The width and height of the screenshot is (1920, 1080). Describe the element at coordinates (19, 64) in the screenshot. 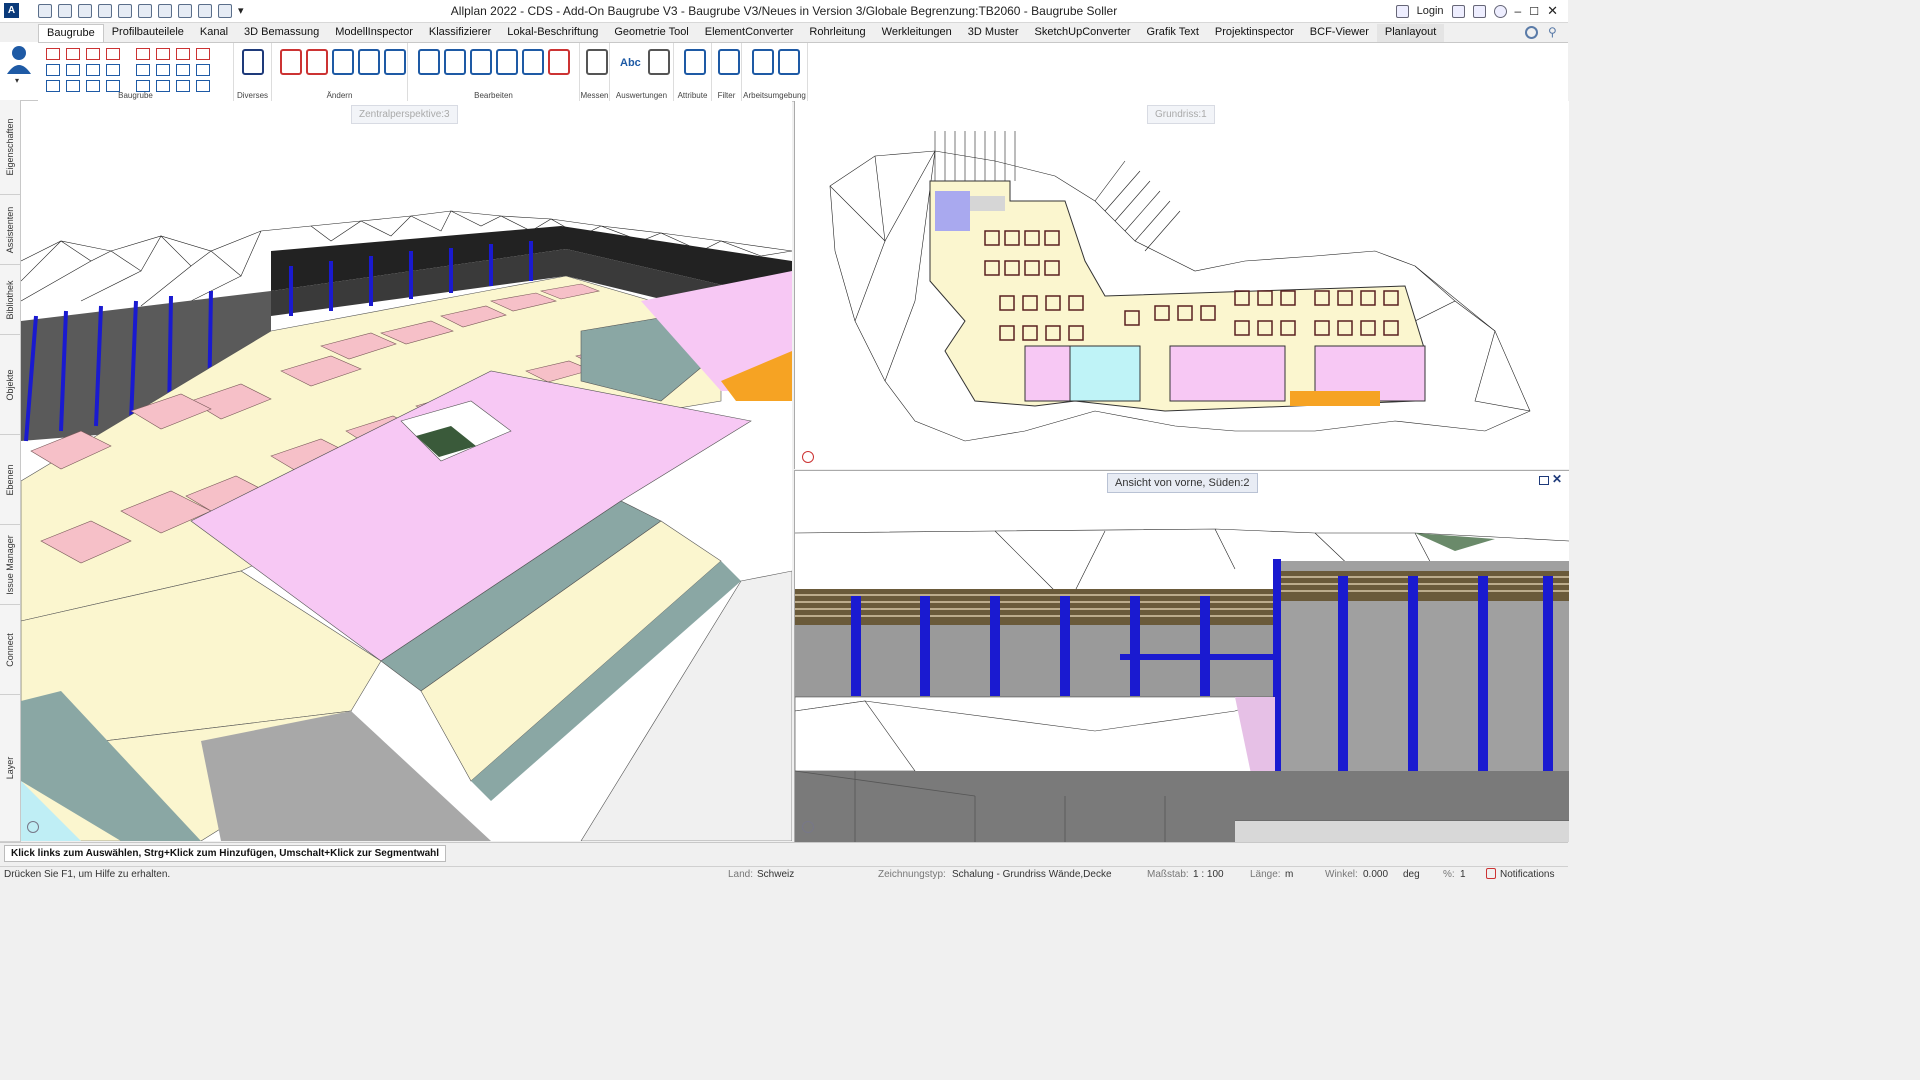

I see `user-avatar-icon: ▾` at that location.